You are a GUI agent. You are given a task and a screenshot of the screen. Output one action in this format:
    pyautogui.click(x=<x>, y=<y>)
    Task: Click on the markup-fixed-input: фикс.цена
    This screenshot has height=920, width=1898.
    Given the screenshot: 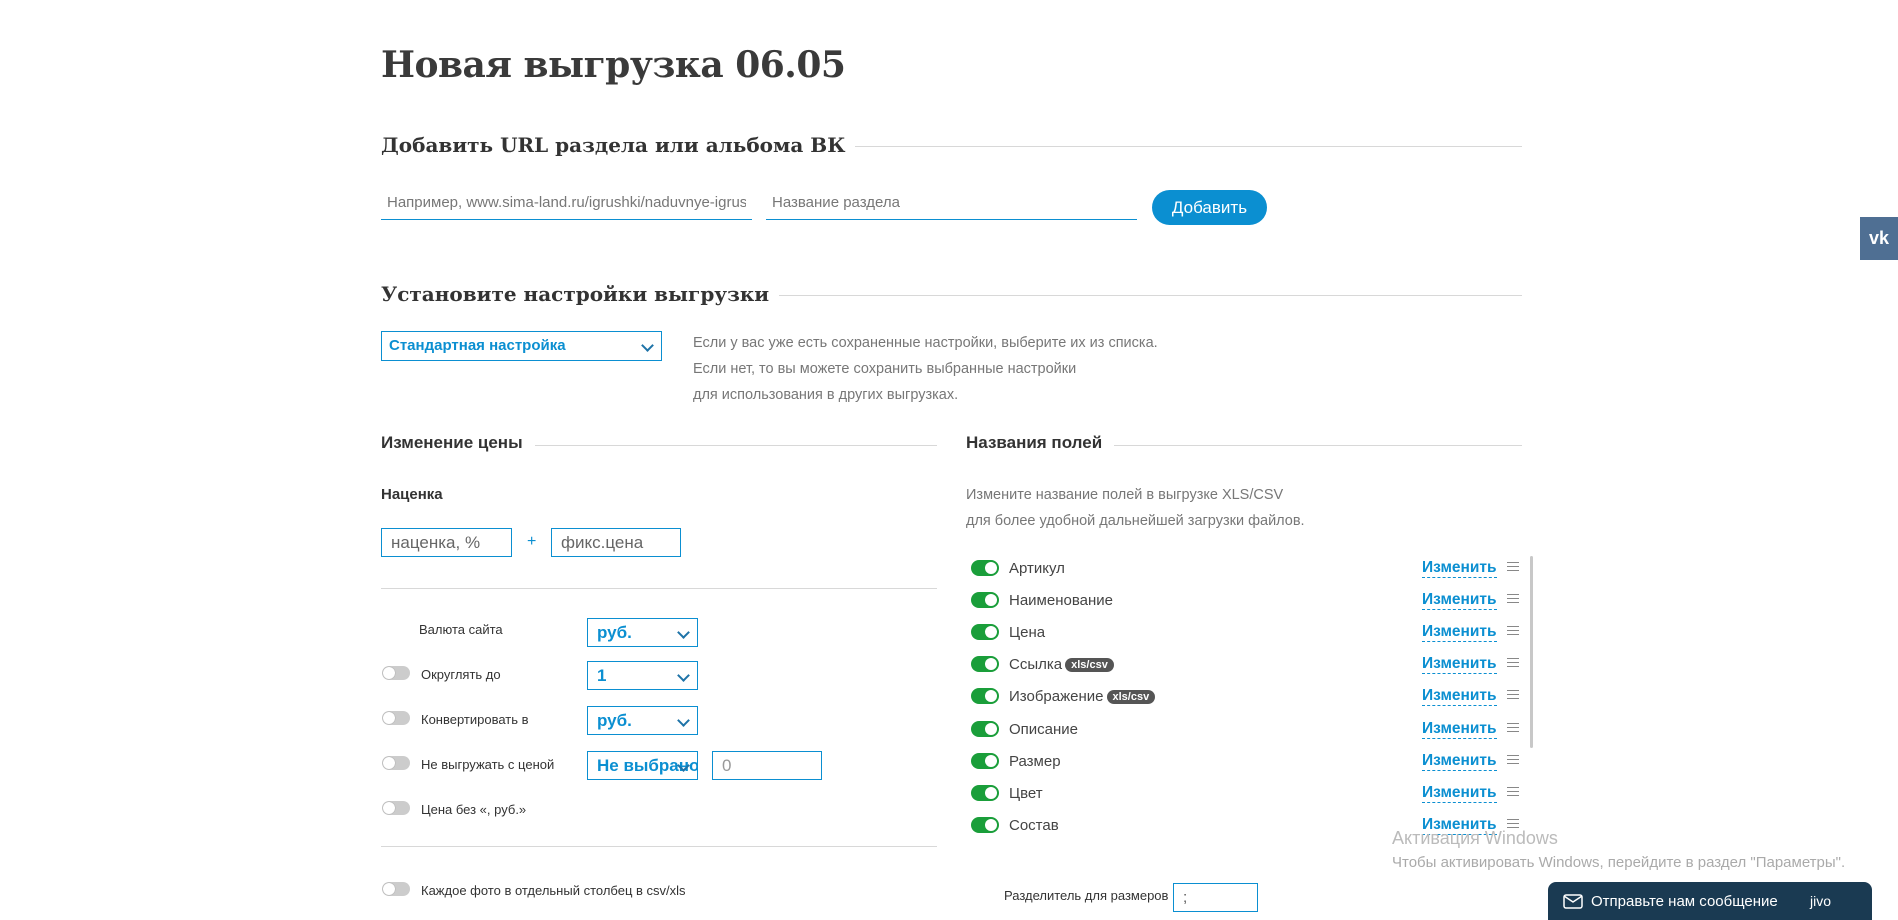 What is the action you would take?
    pyautogui.click(x=616, y=542)
    